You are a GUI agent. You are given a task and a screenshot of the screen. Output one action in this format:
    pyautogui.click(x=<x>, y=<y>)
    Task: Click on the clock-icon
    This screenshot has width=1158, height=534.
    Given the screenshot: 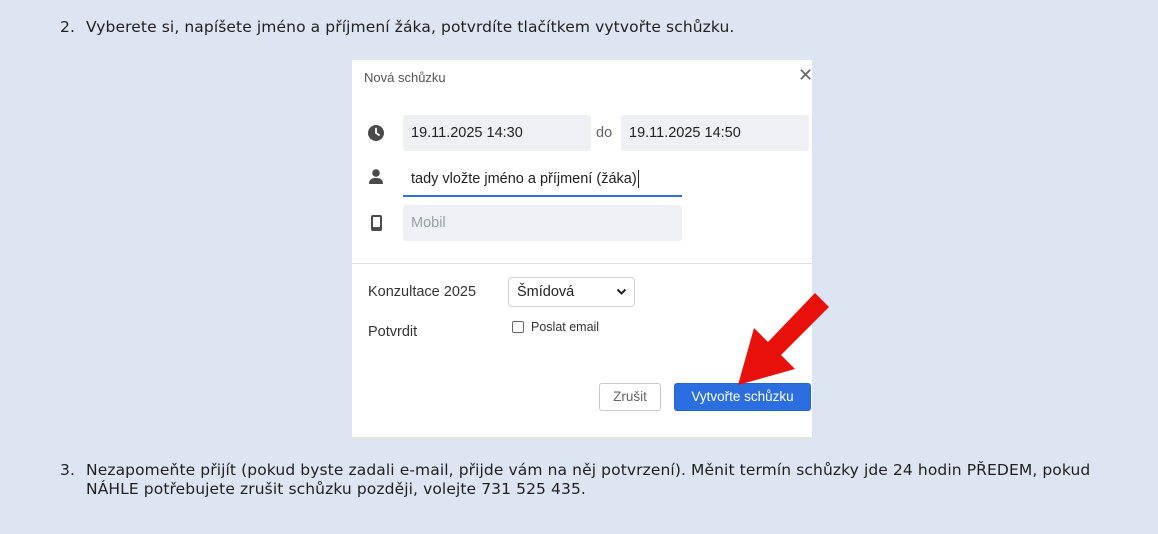 What is the action you would take?
    pyautogui.click(x=376, y=133)
    